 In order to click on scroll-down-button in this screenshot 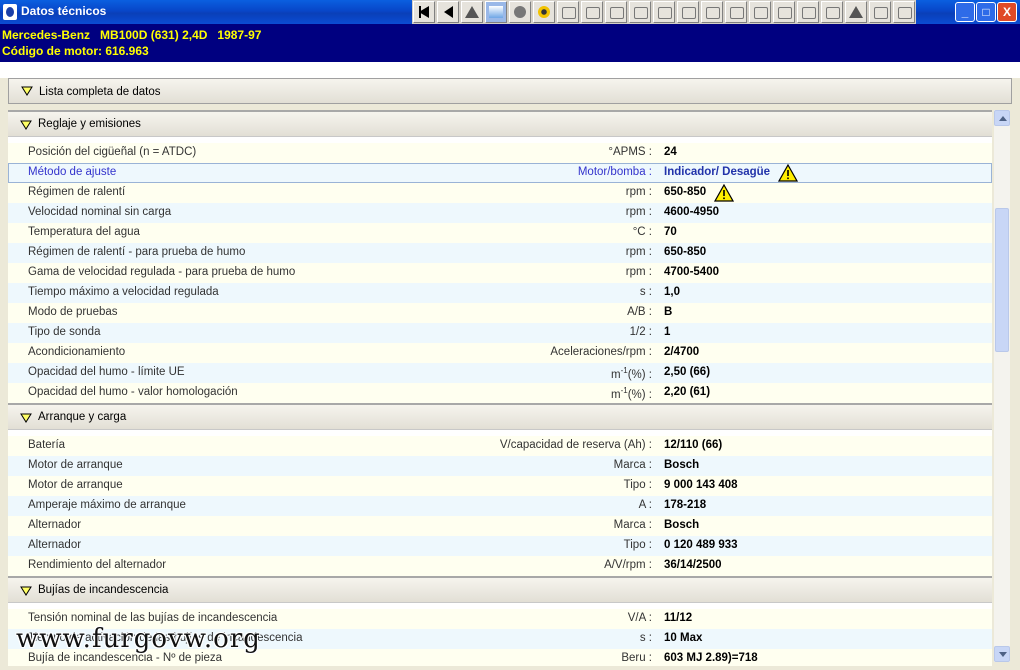, I will do `click(1002, 654)`.